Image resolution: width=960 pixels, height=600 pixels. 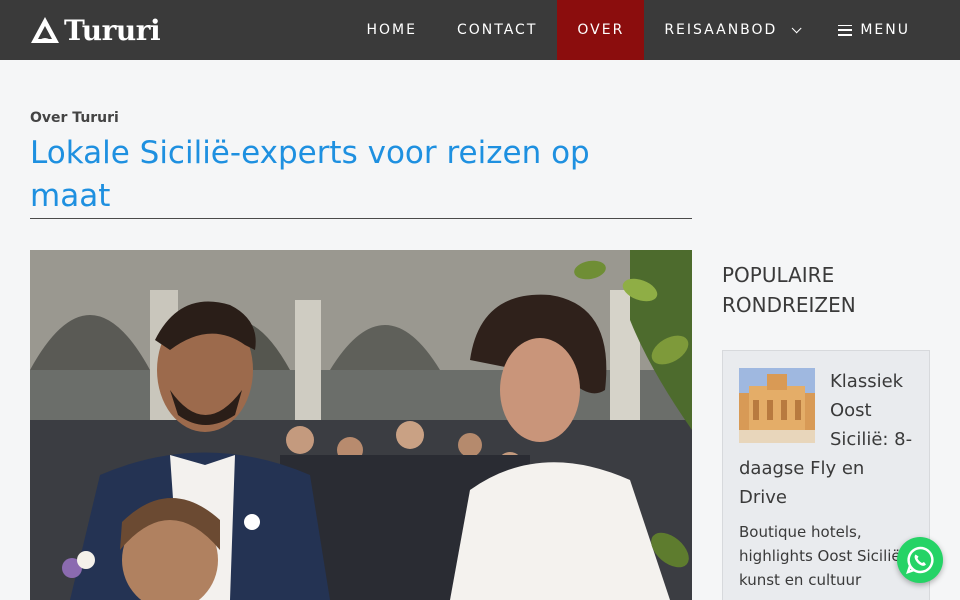 I want to click on page-subtitle: Over Tururi, so click(x=74, y=118).